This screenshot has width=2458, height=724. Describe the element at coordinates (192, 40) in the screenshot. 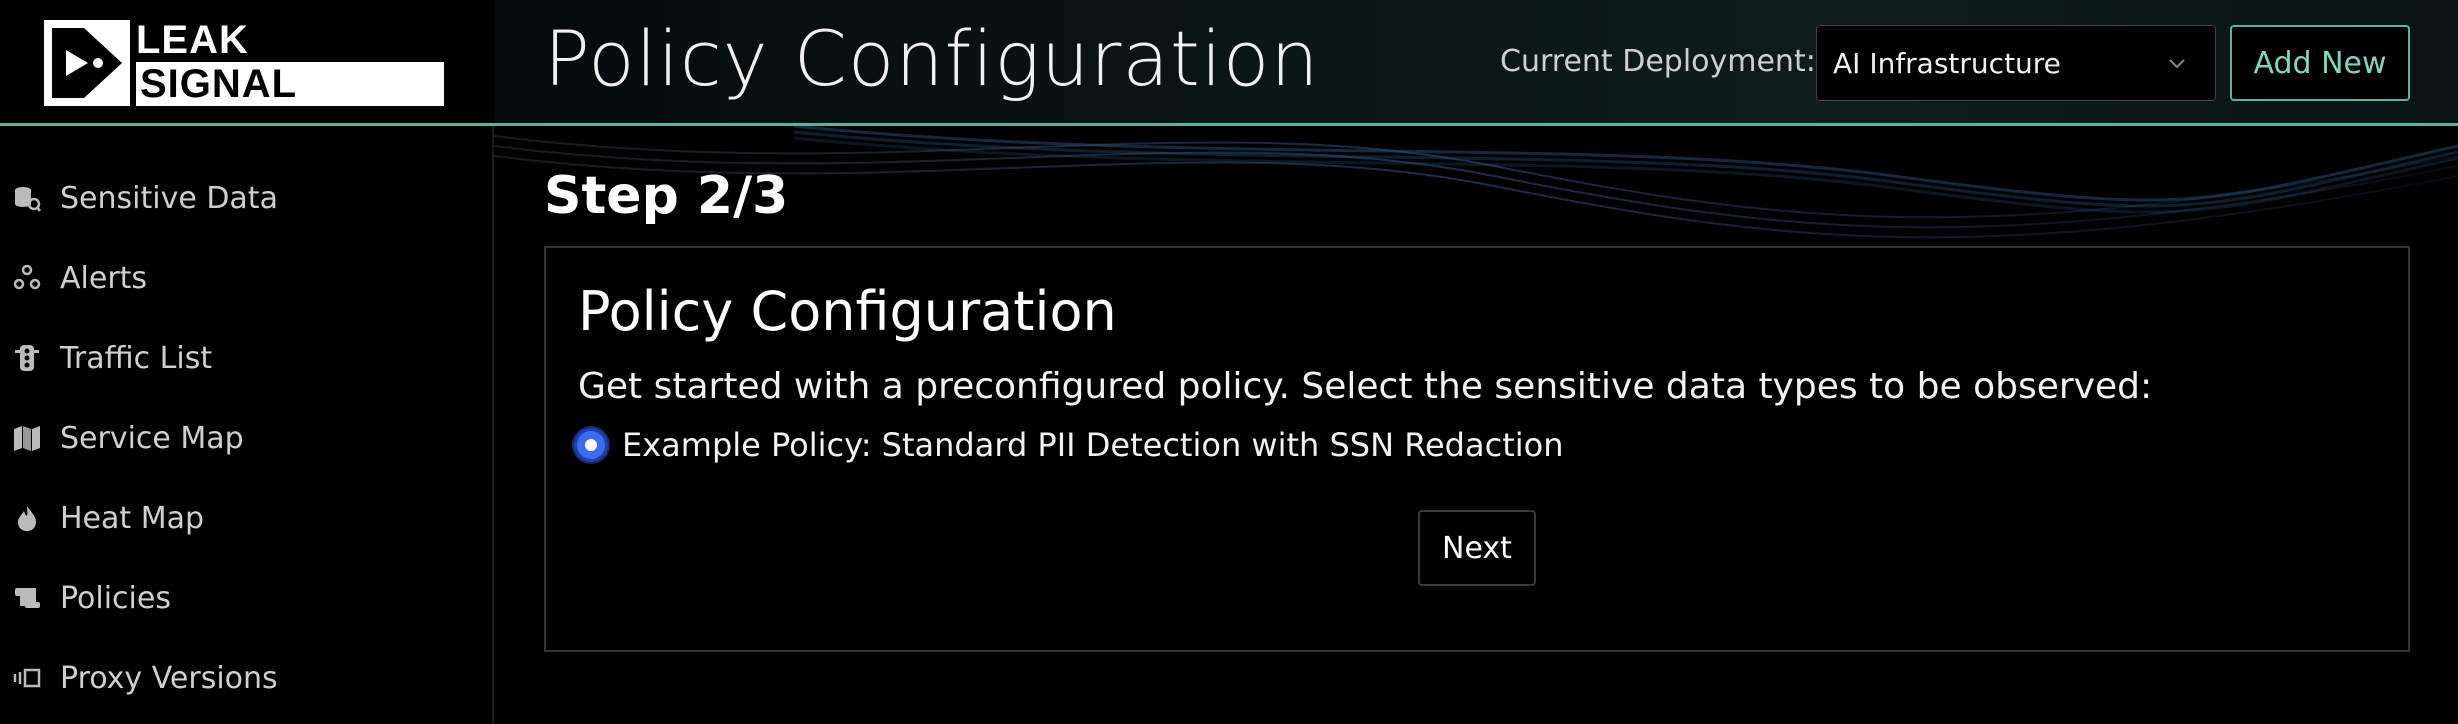

I see `logo-text-leak: LEAK` at that location.